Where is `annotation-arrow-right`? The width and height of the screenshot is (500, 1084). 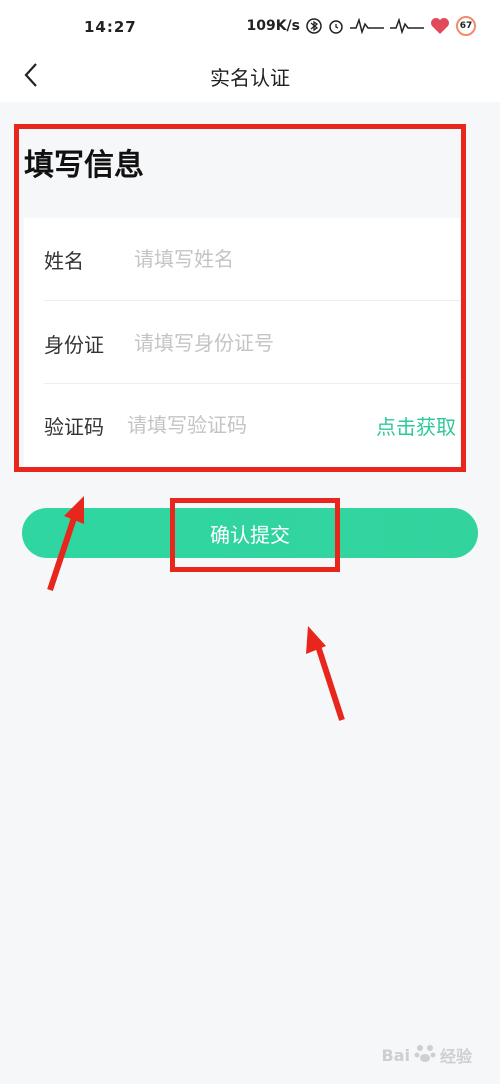
annotation-arrow-right is located at coordinates (325, 673).